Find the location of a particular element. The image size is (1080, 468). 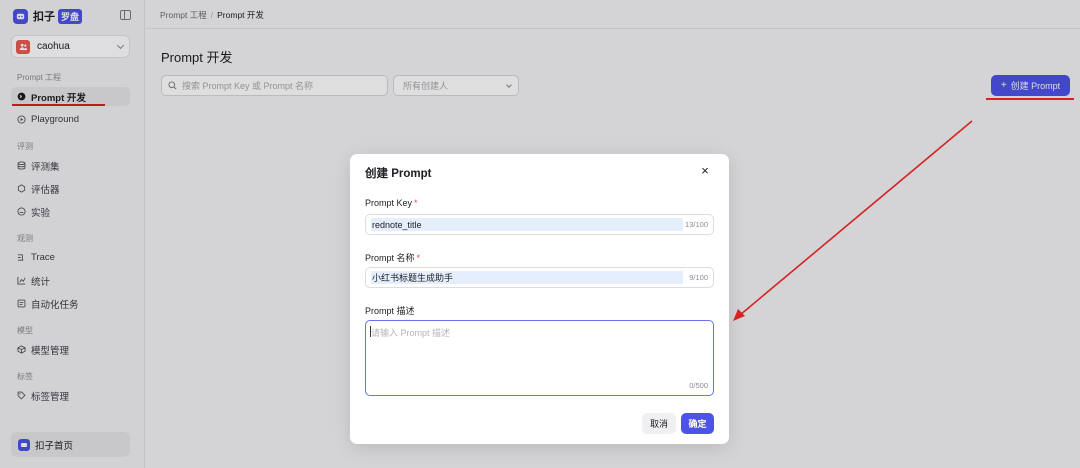

cancel-button: 取消 is located at coordinates (659, 423).